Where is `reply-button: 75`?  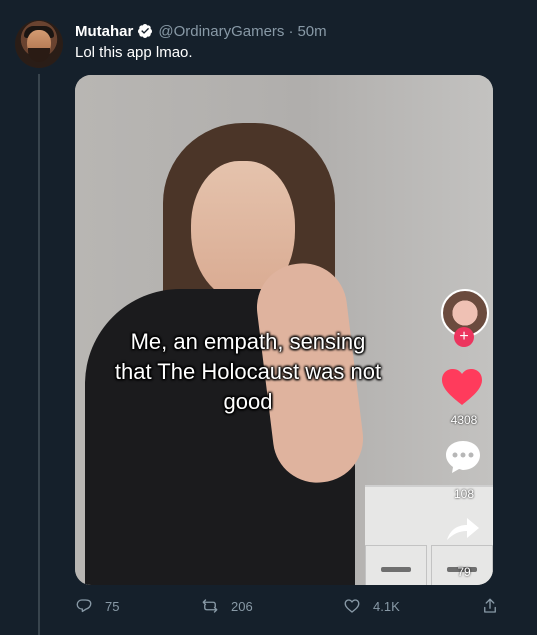 reply-button: 75 is located at coordinates (97, 606).